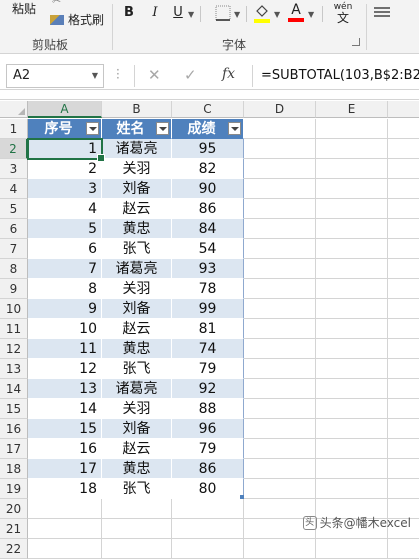  What do you see at coordinates (14, 509) in the screenshot?
I see `row-header: 20` at bounding box center [14, 509].